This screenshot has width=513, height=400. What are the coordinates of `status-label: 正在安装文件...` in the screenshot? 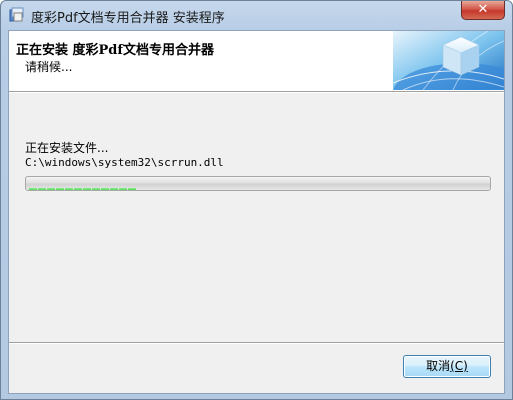 It's located at (67, 148).